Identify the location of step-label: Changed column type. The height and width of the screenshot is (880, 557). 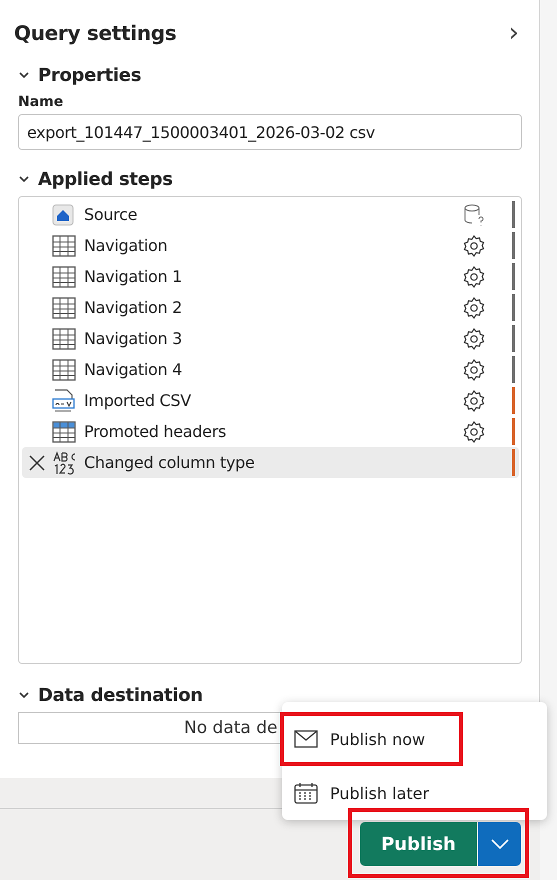
(170, 462).